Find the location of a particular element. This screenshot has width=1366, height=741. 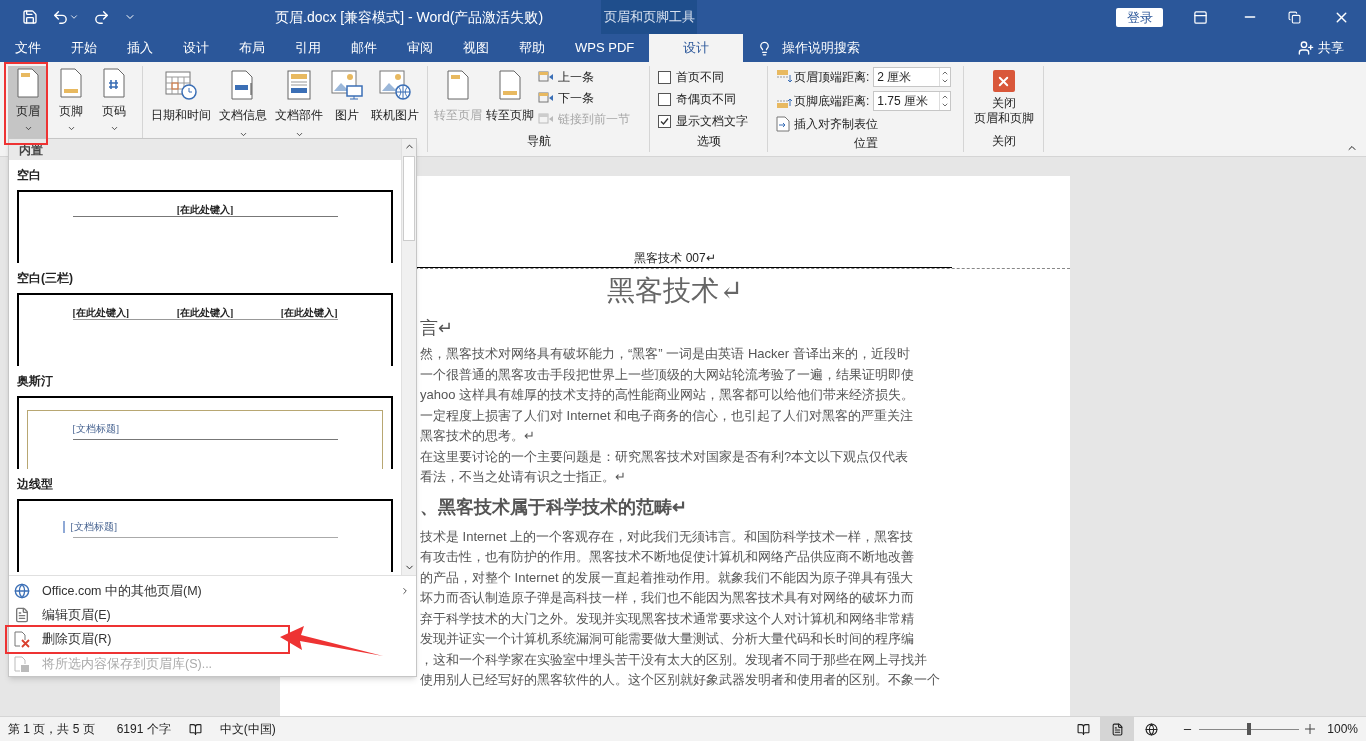

header-preview: [在此处键入] [在此处键入] [在此处键入] is located at coordinates (205, 329).